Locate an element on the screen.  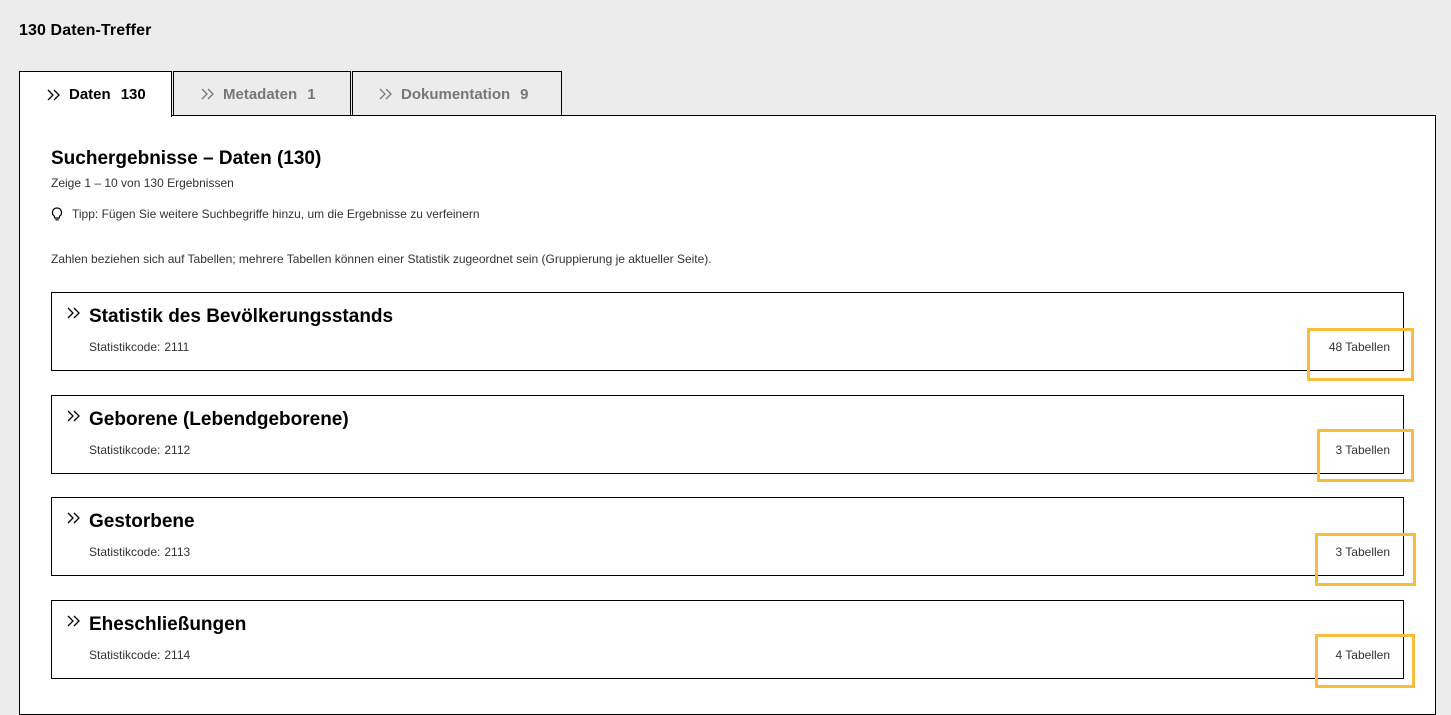
tab-count: 9 is located at coordinates (524, 94).